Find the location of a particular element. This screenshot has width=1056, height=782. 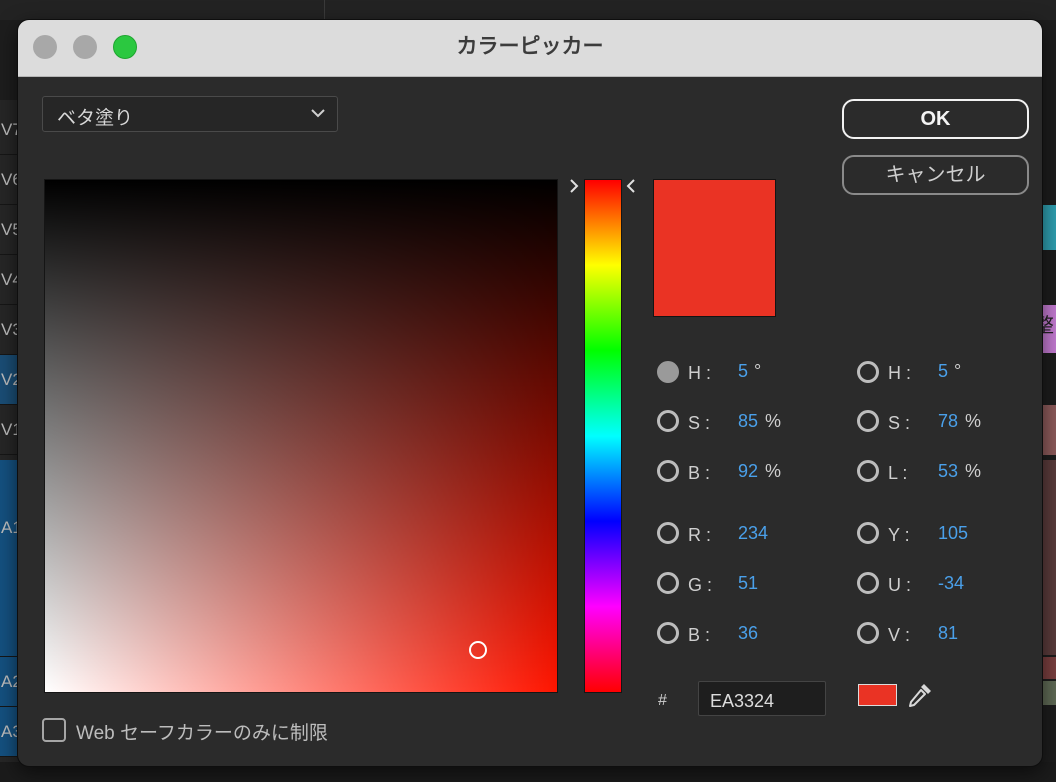

ok-button: OK is located at coordinates (935, 119).